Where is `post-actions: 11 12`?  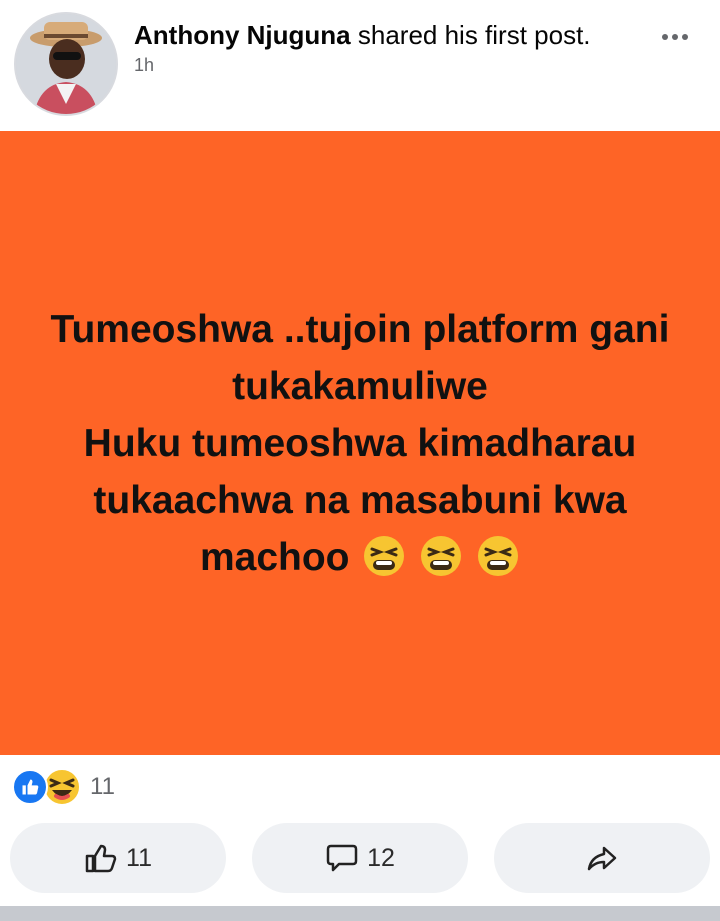 post-actions: 11 12 is located at coordinates (360, 858).